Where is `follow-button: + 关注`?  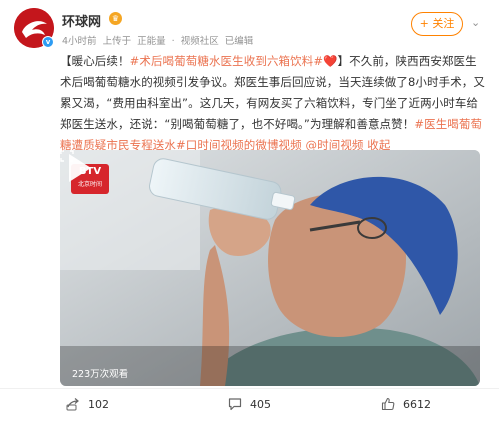 follow-button: + 关注 is located at coordinates (437, 24).